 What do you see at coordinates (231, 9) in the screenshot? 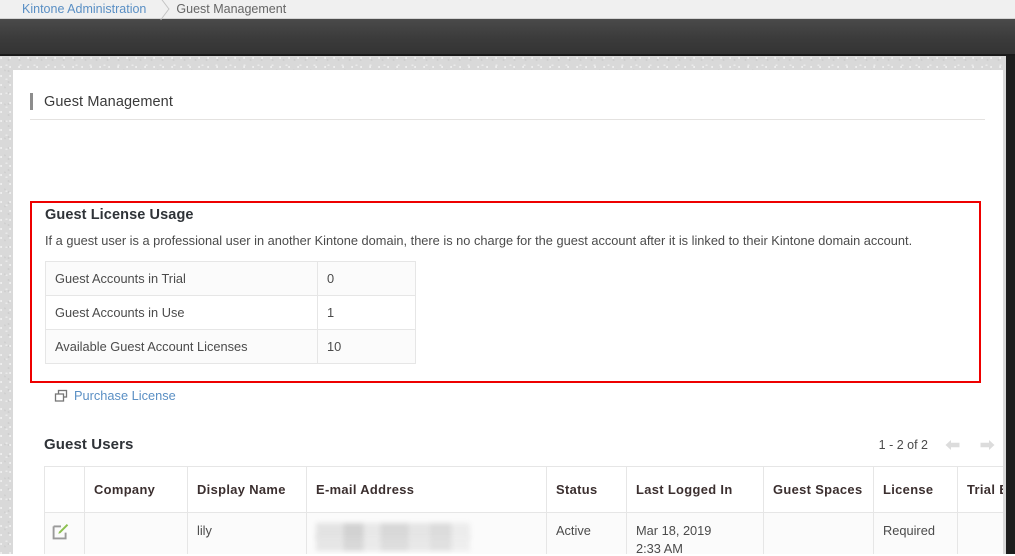
I see `breadcrumb-current: Guest Management` at bounding box center [231, 9].